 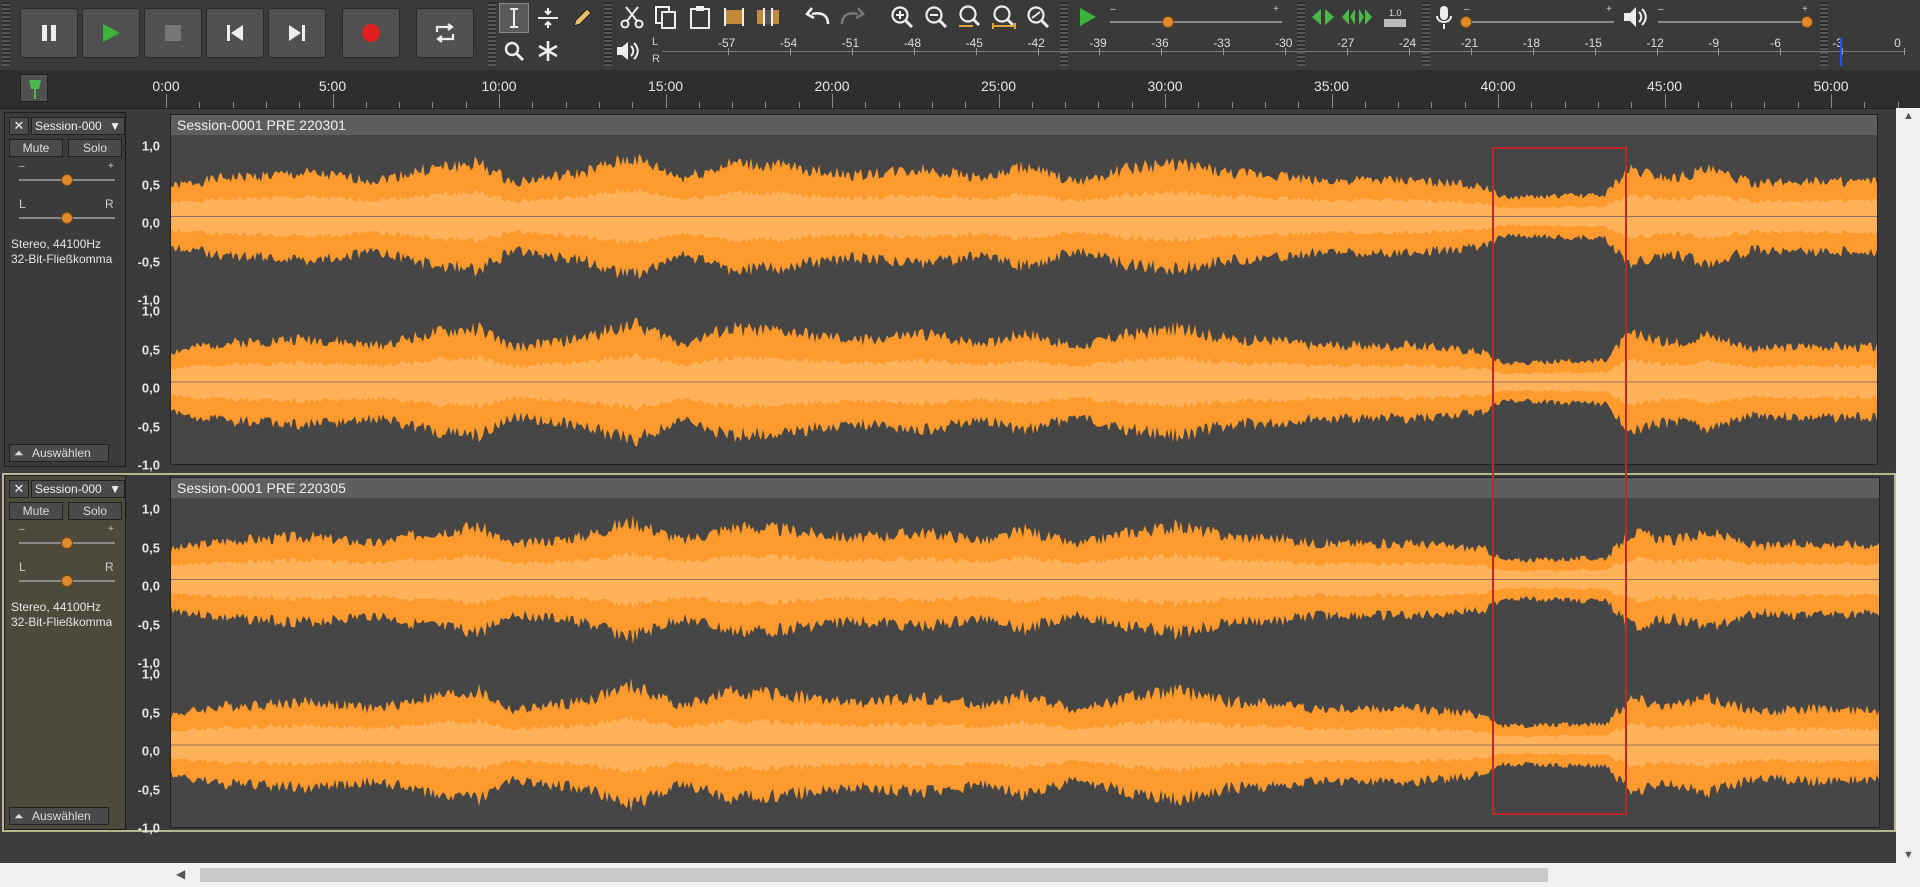 What do you see at coordinates (514, 51) in the screenshot?
I see `zoom-tool` at bounding box center [514, 51].